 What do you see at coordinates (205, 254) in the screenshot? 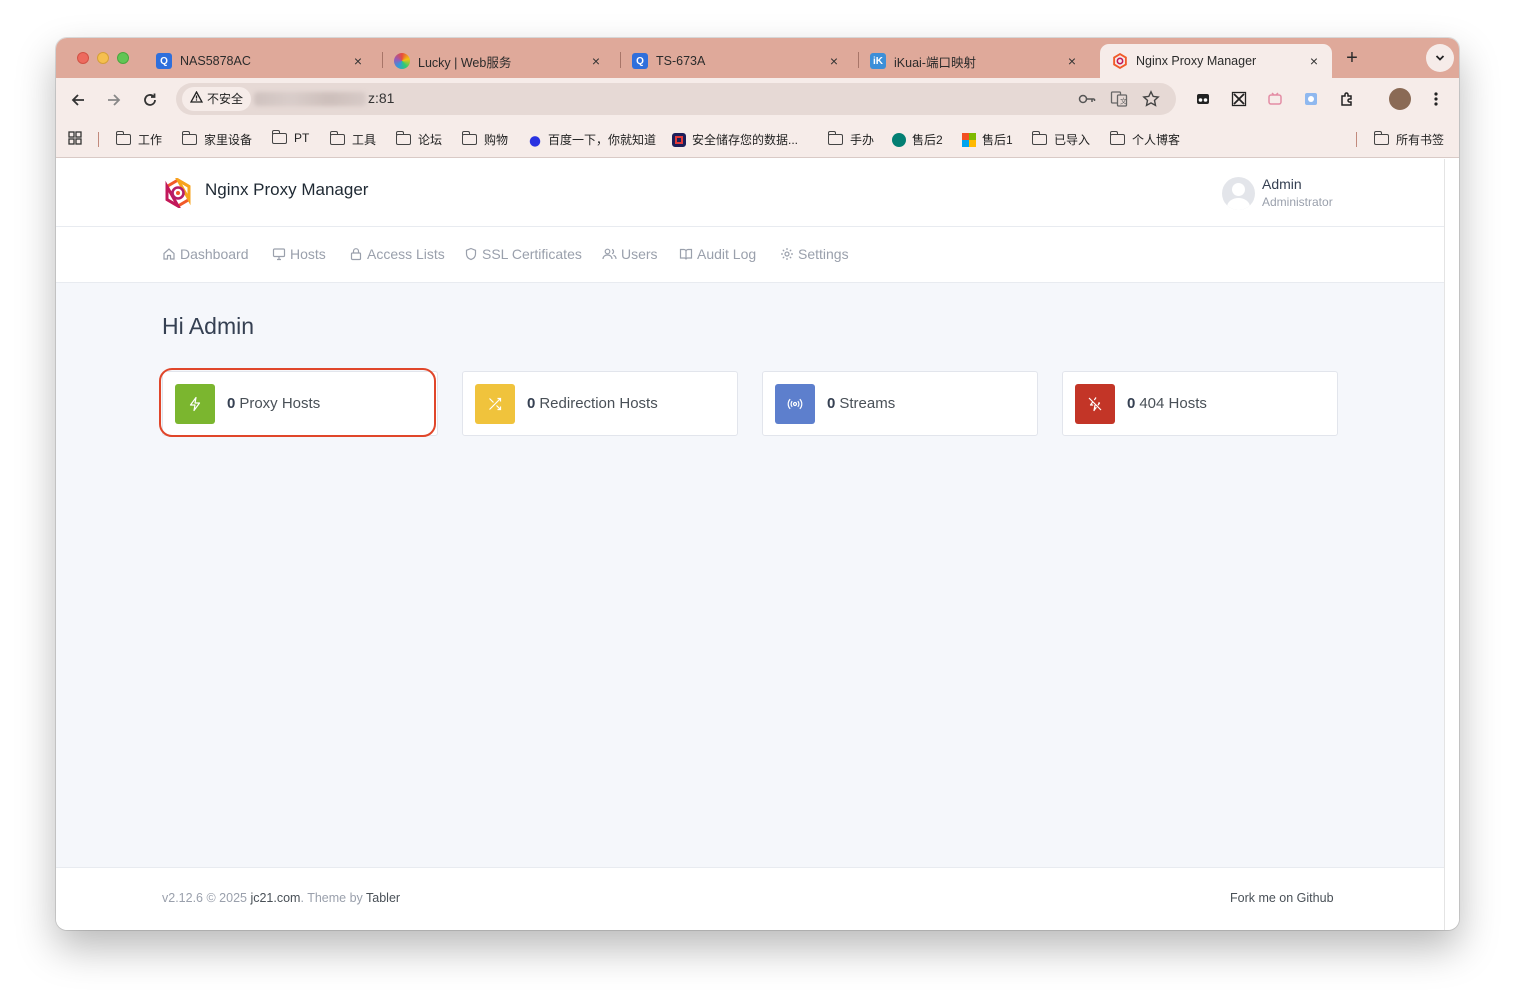
I see `nav-item-dashboard: Dashboard` at bounding box center [205, 254].